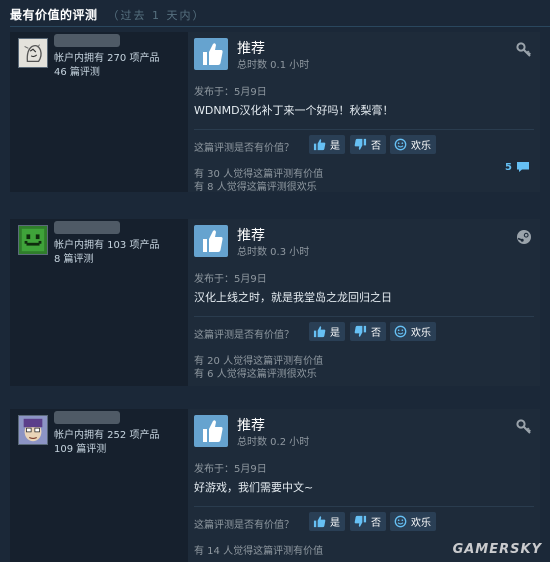 The height and width of the screenshot is (562, 550). Describe the element at coordinates (524, 237) in the screenshot. I see `steam-icon` at that location.